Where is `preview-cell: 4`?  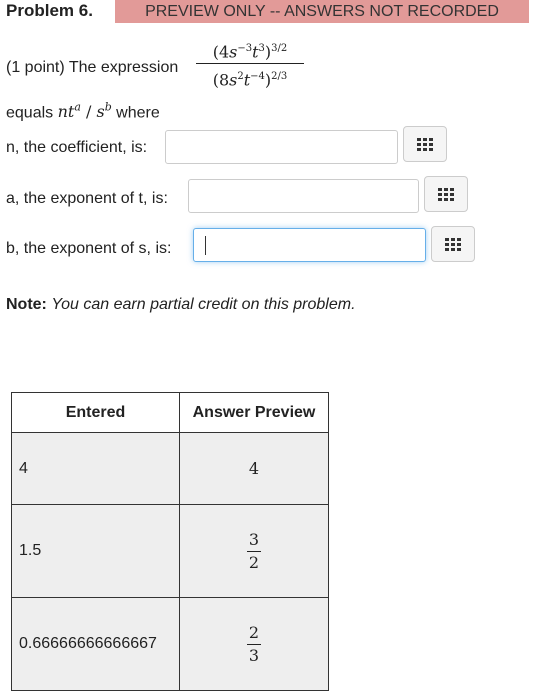 preview-cell: 4 is located at coordinates (254, 468).